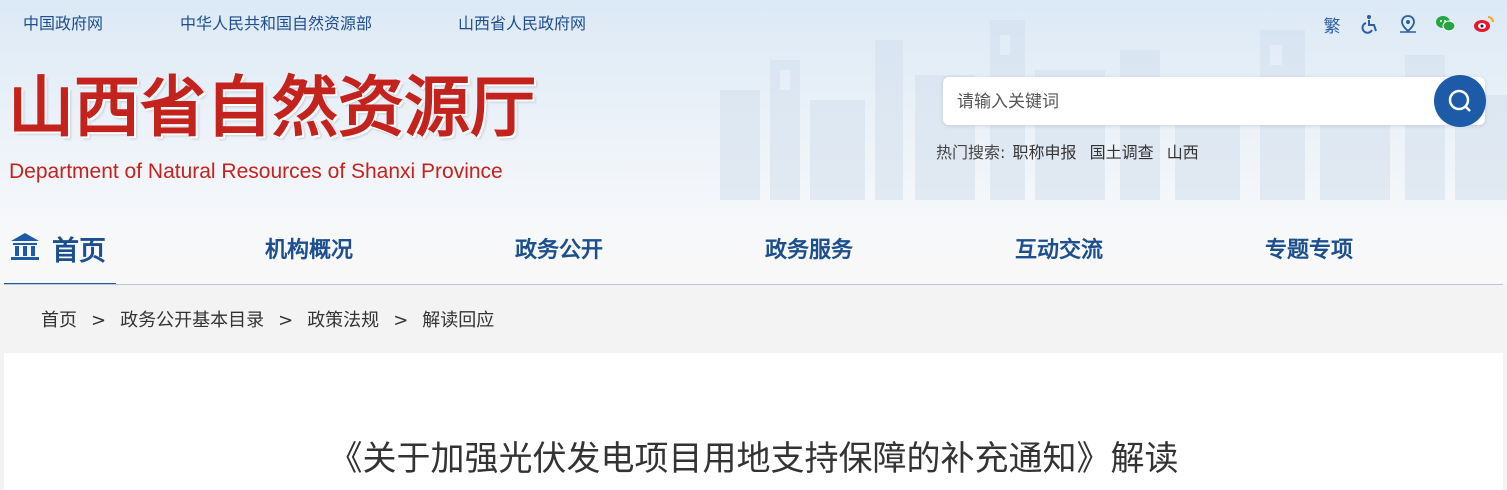 The width and height of the screenshot is (1507, 490). Describe the element at coordinates (272, 107) in the screenshot. I see `site-logo-chinese: 山西省自然资源厅` at that location.